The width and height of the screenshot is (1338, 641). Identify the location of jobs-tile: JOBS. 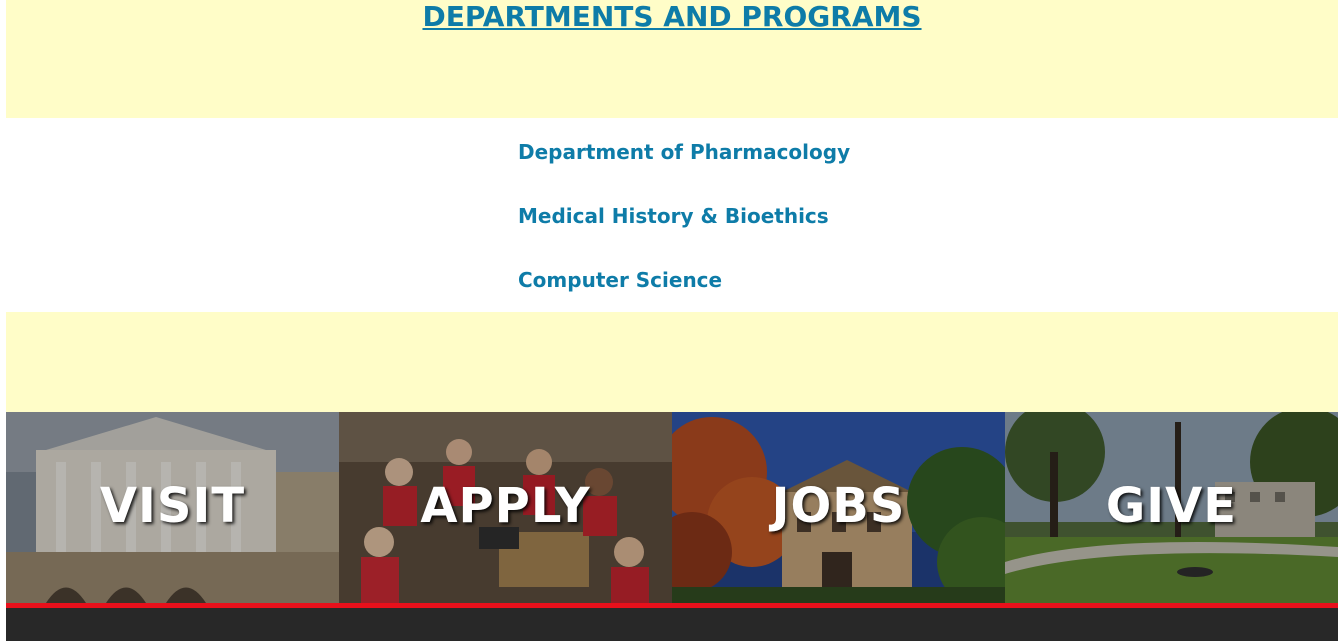
(838, 507).